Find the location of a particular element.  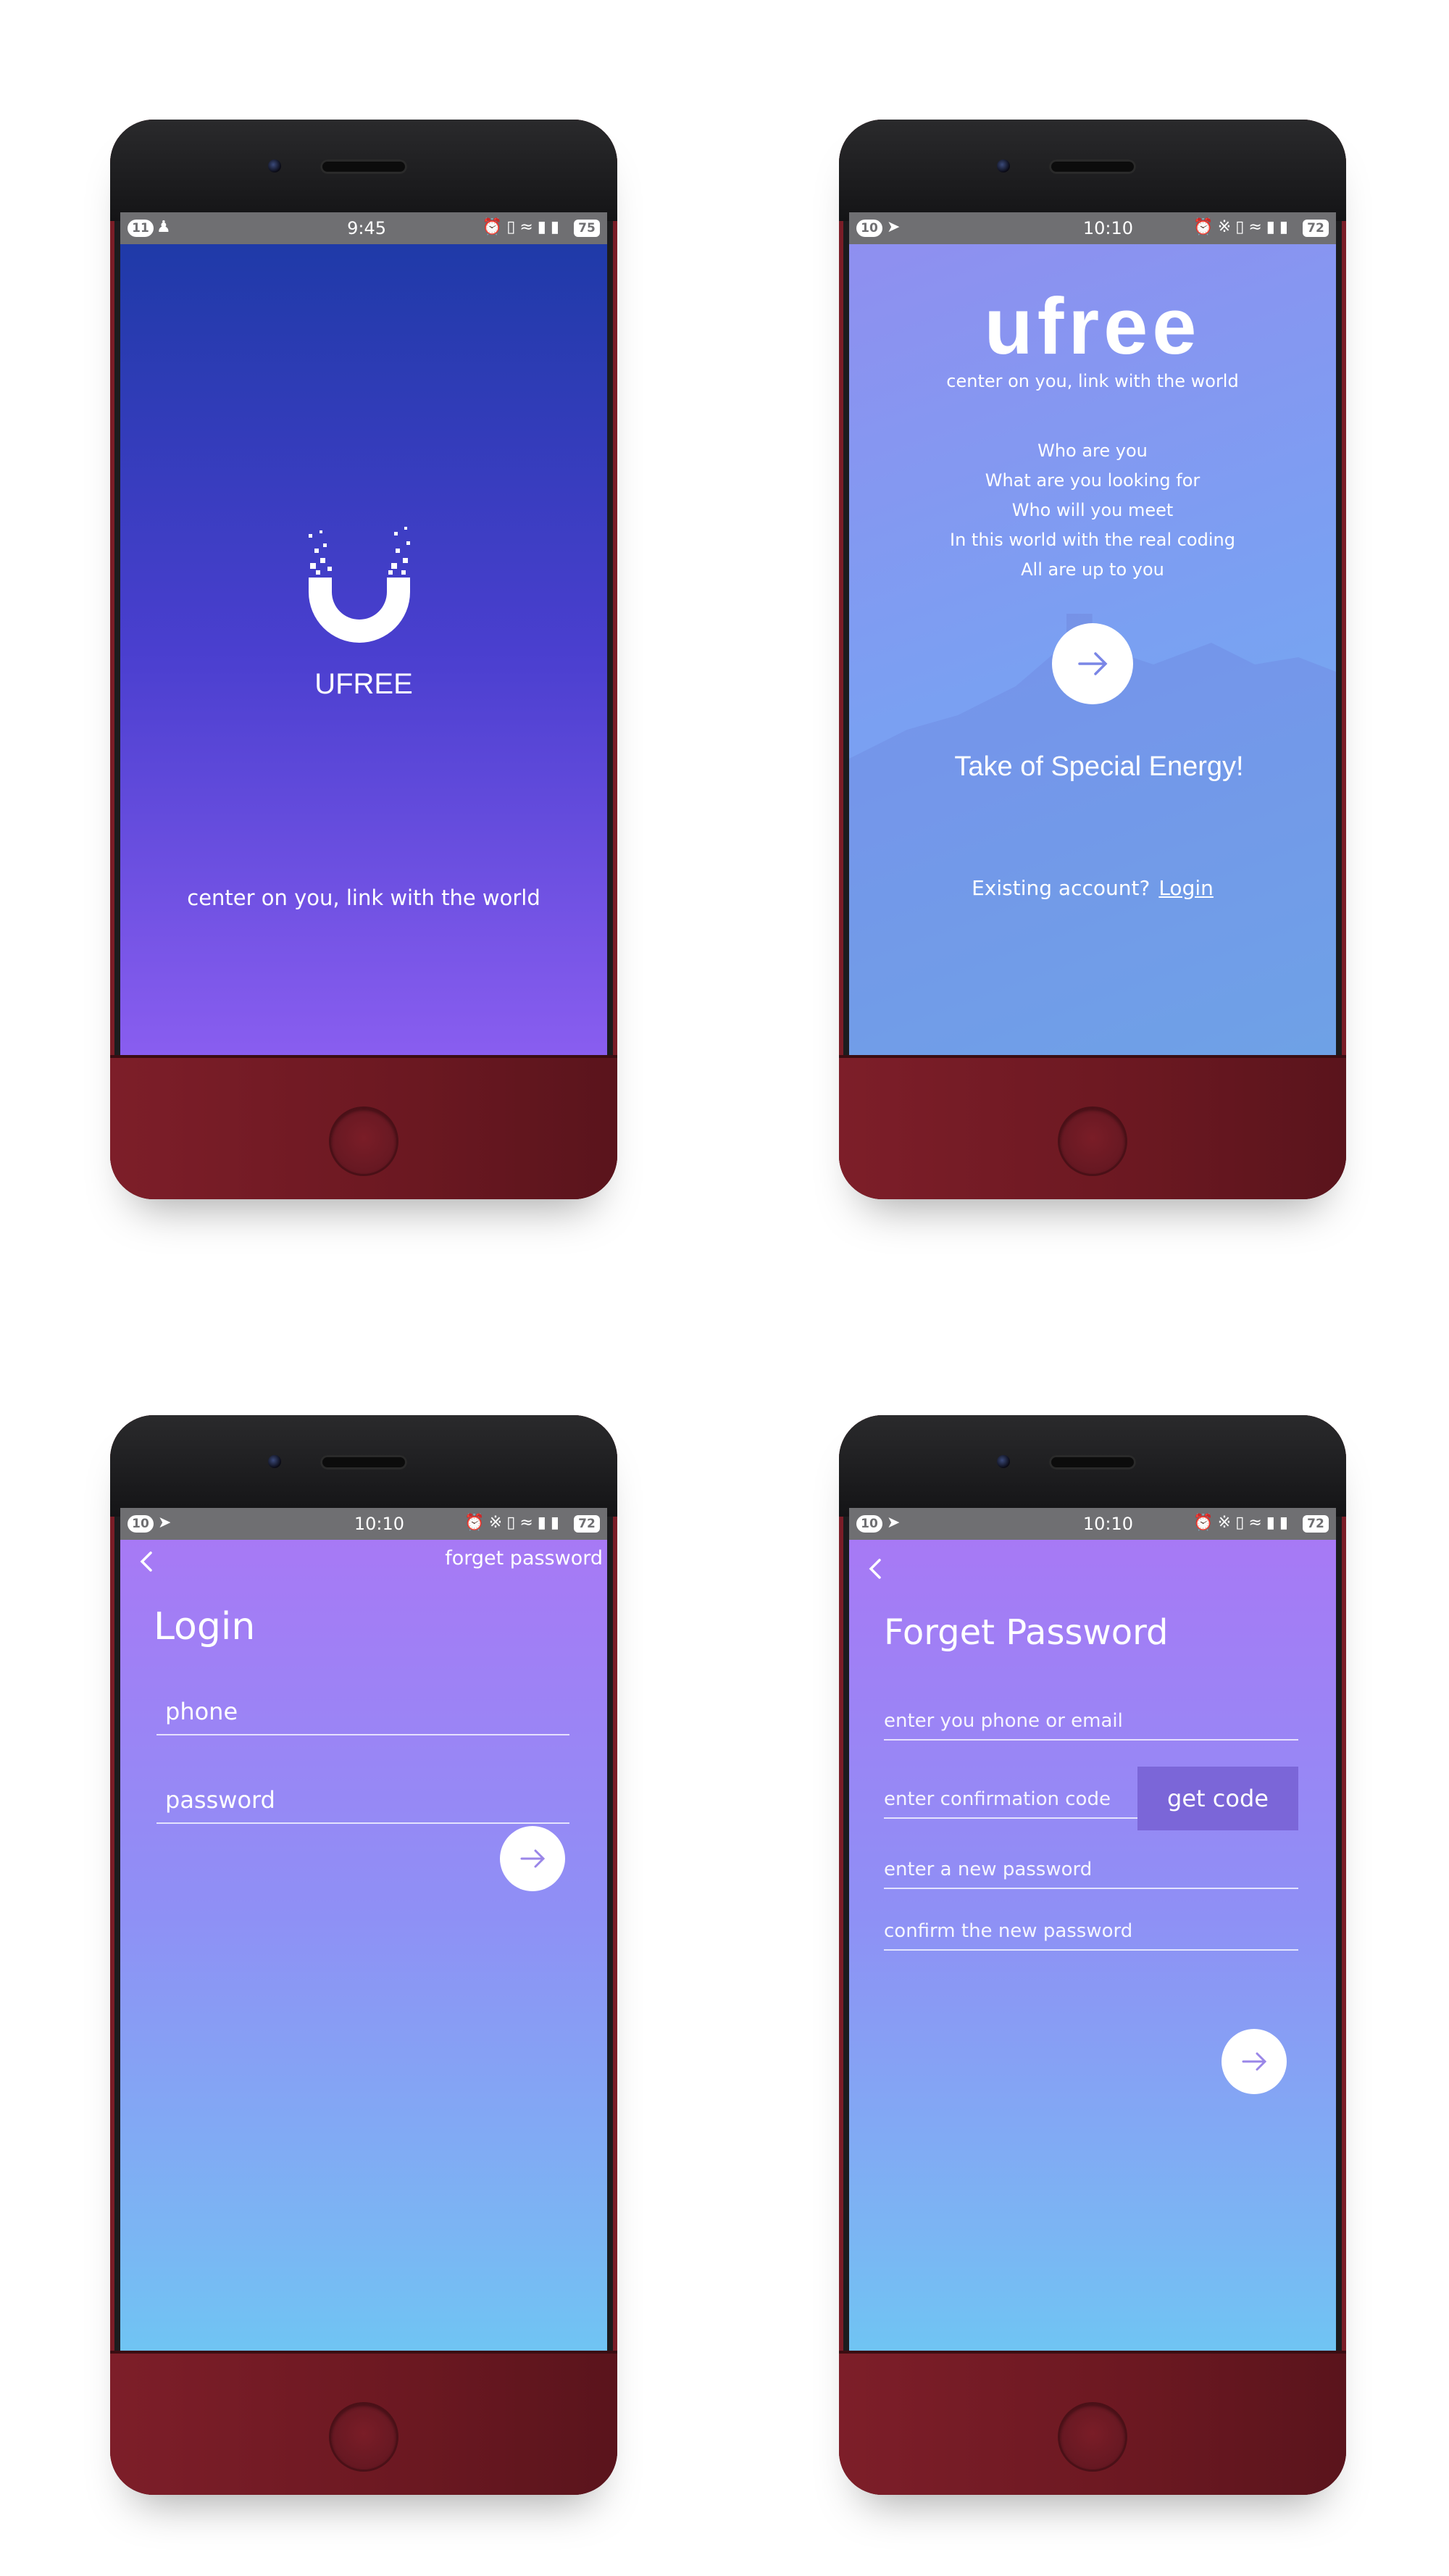

login-content: forget password Login phone password is located at coordinates (364, 1948).